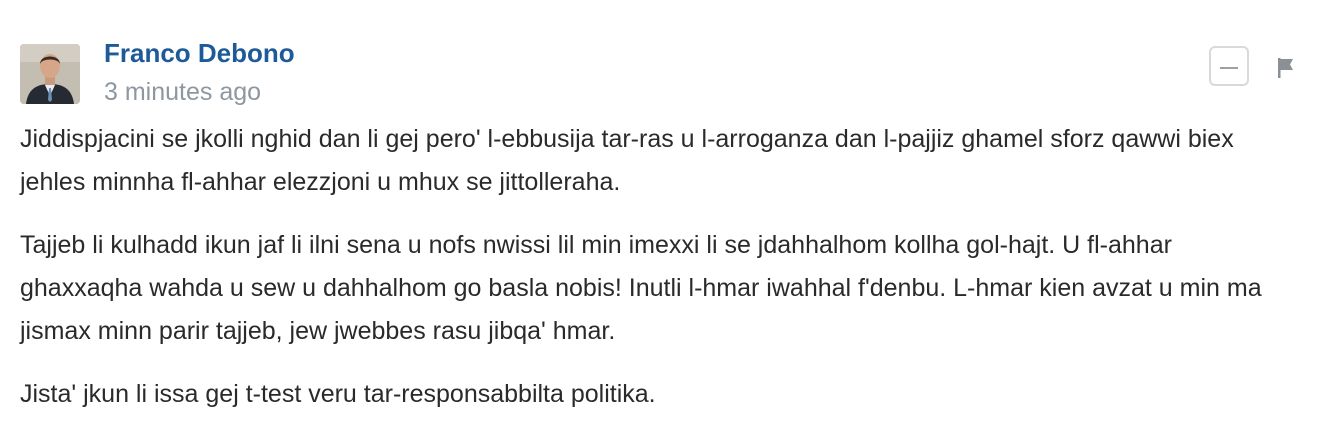 Image resolution: width=1332 pixels, height=436 pixels. What do you see at coordinates (199, 53) in the screenshot?
I see `author-name-link: Franco Debono` at bounding box center [199, 53].